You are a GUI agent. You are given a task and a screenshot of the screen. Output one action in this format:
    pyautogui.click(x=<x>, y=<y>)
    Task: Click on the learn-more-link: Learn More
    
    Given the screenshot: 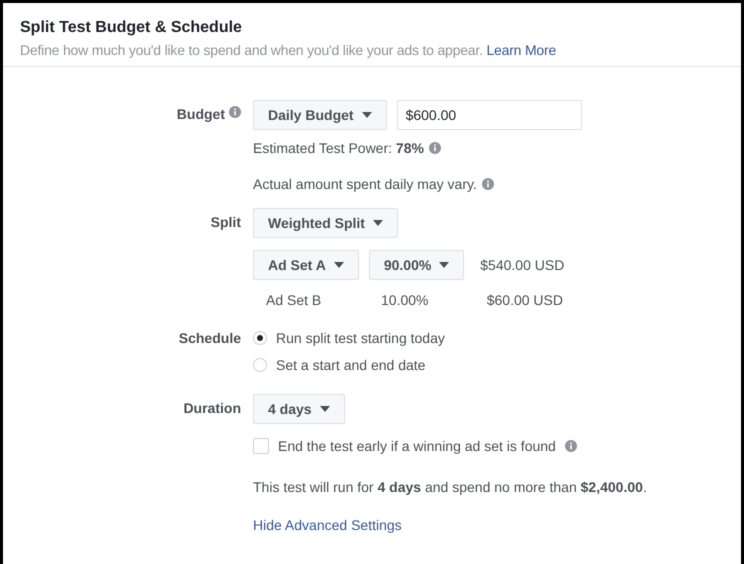 What is the action you would take?
    pyautogui.click(x=521, y=50)
    